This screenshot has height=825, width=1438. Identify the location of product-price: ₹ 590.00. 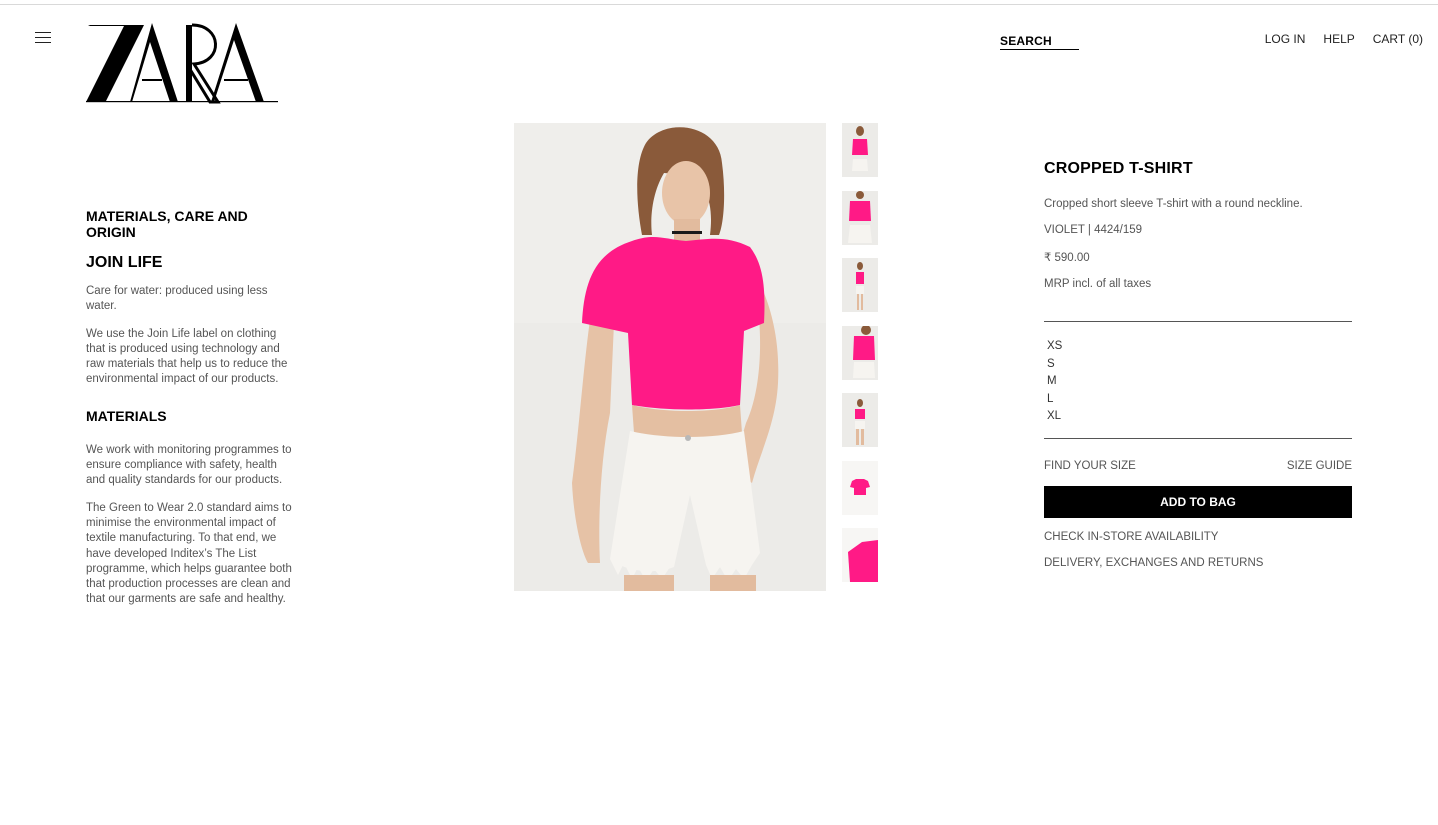
(1067, 258).